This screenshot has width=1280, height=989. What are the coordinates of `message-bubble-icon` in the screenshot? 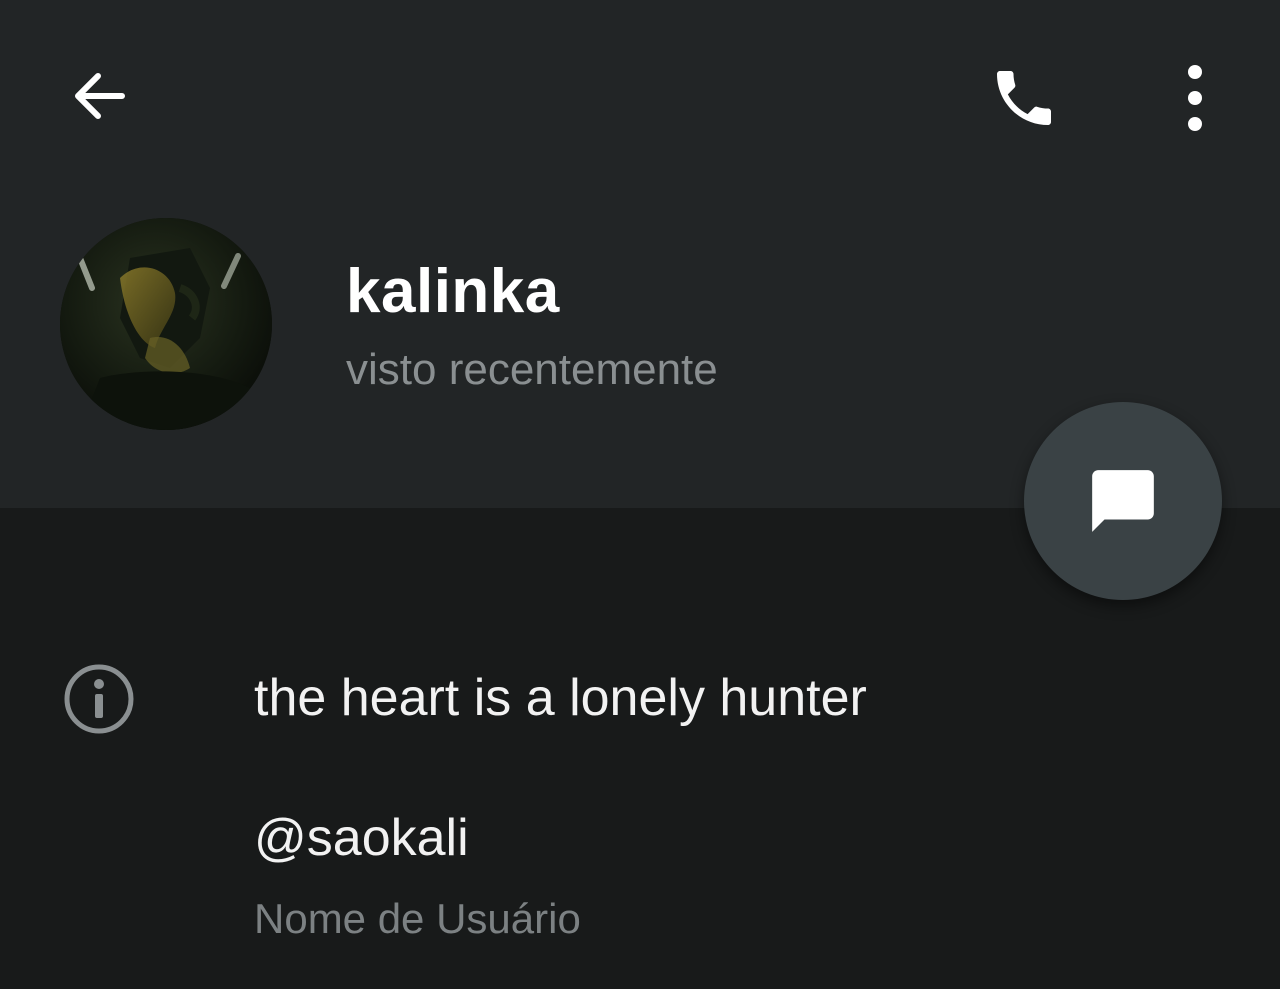 It's located at (1123, 501).